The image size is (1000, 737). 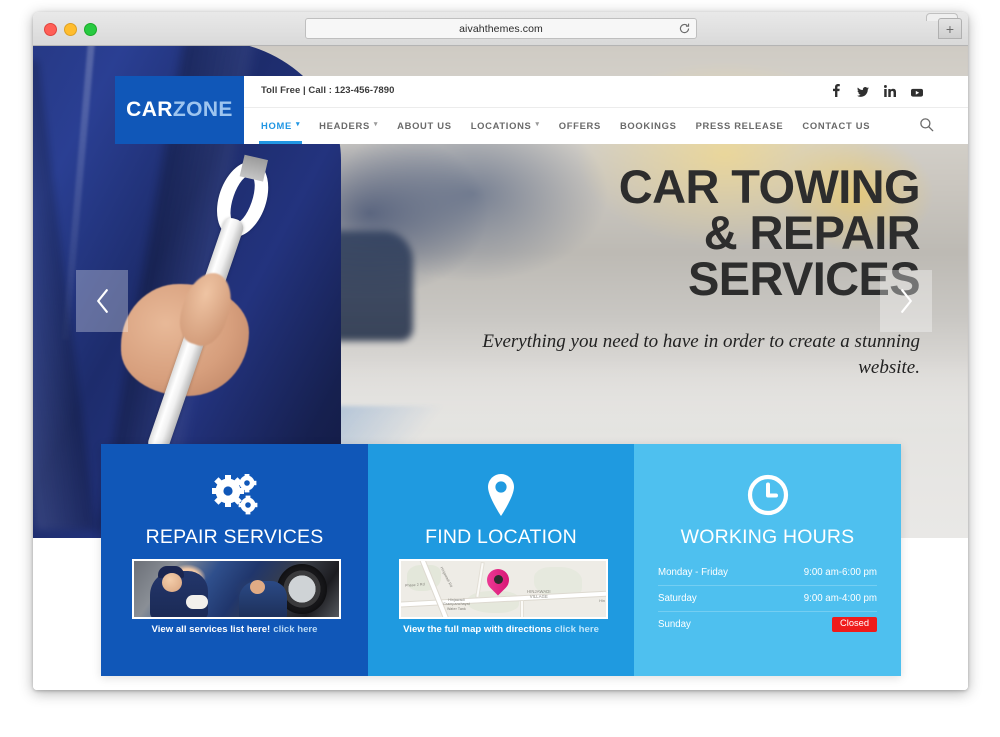 I want to click on working-hours-row: Sunday Closed, so click(x=767, y=624).